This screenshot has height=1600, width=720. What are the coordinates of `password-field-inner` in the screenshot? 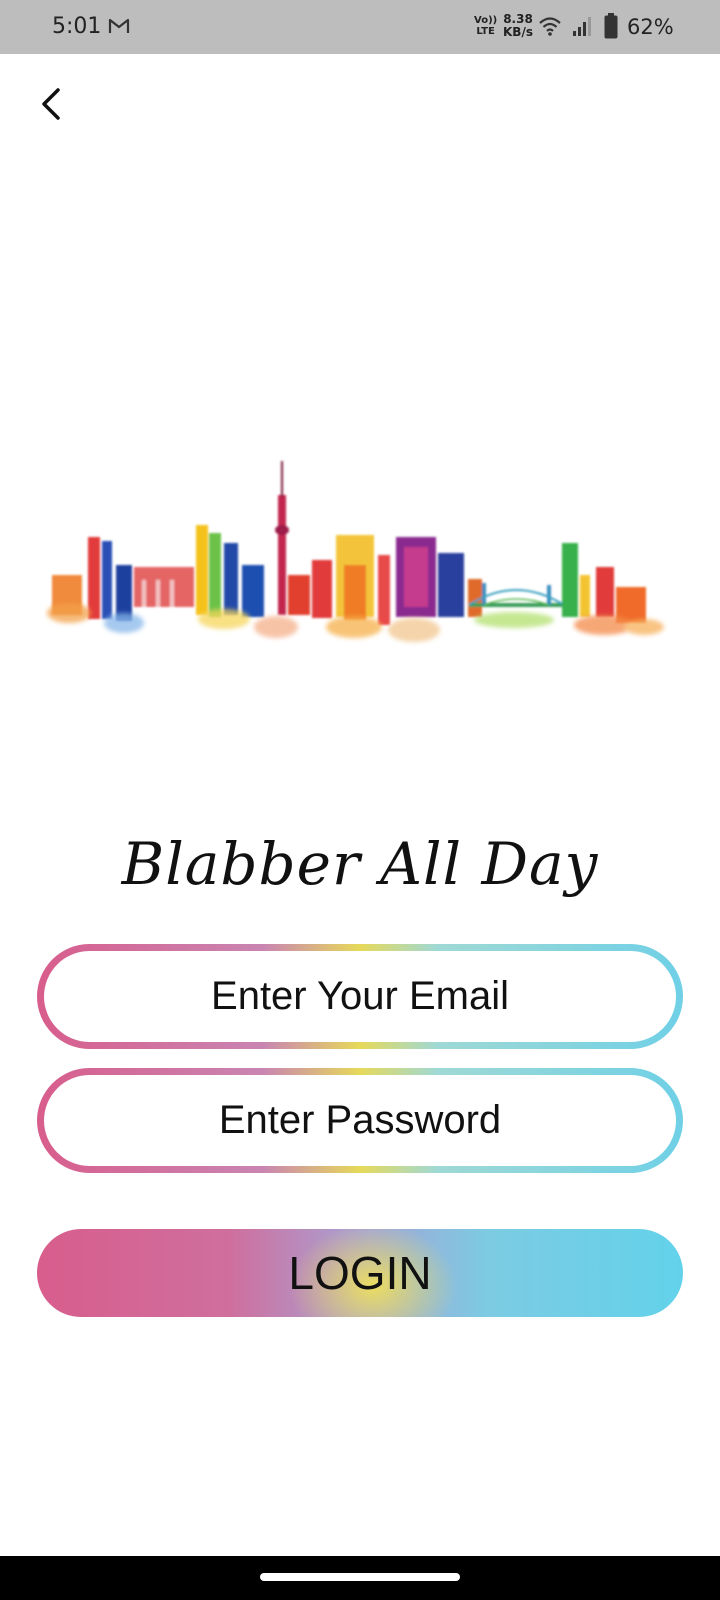 It's located at (360, 1120).